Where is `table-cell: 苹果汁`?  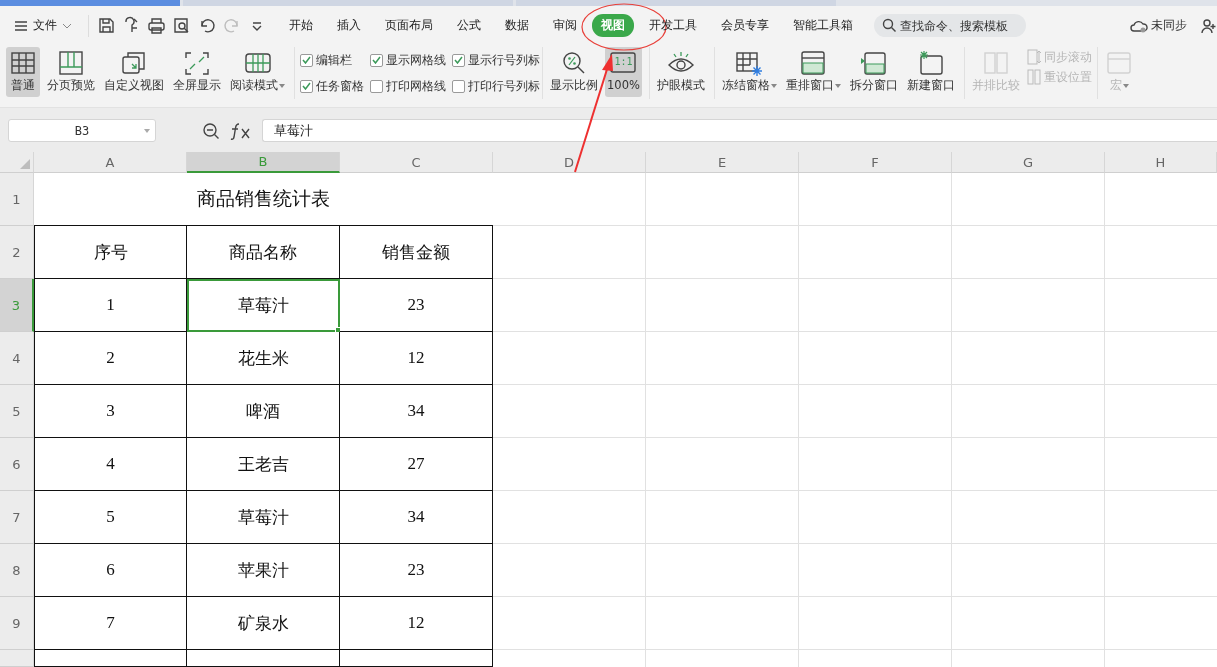
table-cell: 苹果汁 is located at coordinates (263, 570).